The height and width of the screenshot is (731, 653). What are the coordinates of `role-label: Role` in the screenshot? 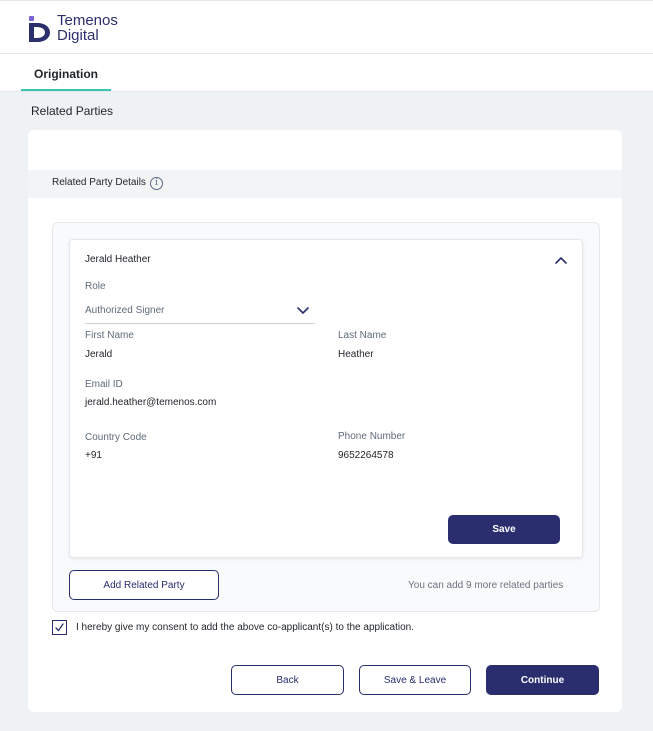 It's located at (95, 286).